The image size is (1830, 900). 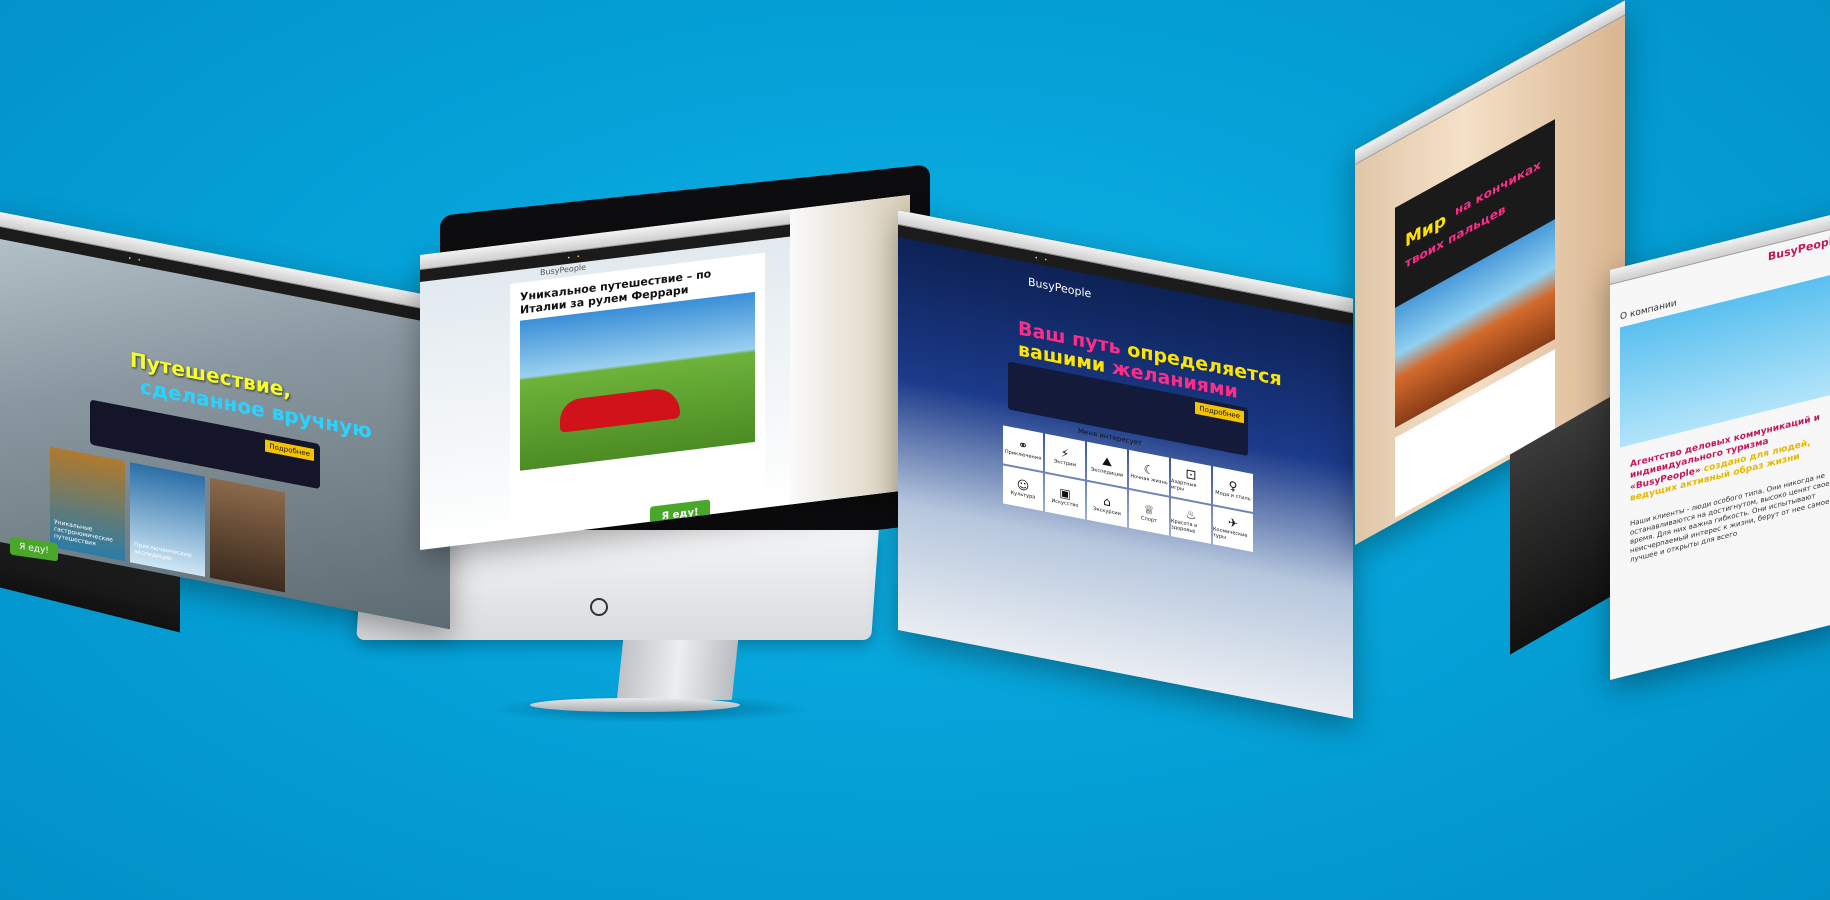 I want to click on interest-cell: ♀ Мода и стиль, so click(x=1233, y=489).